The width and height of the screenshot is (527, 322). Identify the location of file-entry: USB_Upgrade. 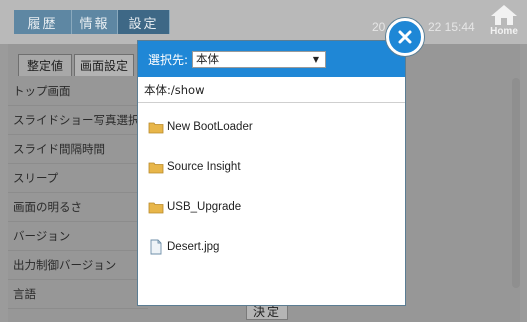
(194, 207).